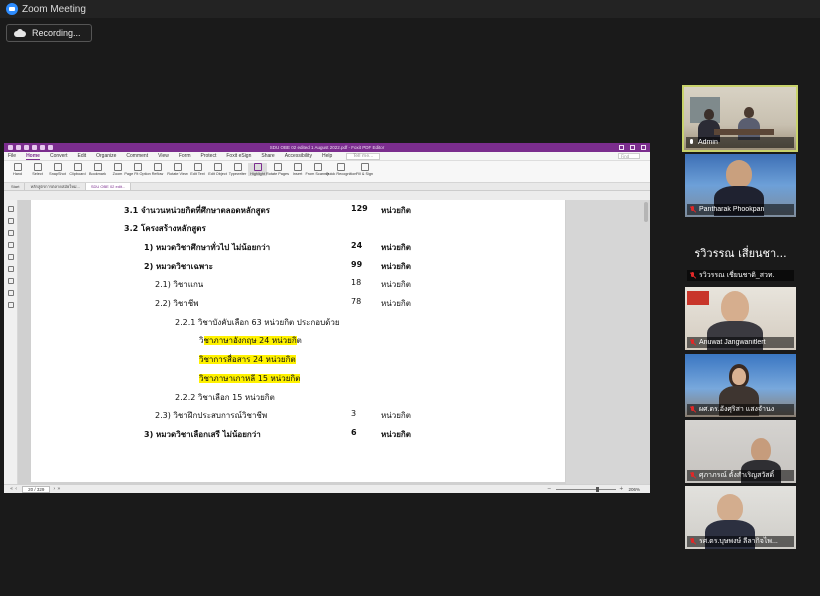 The width and height of the screenshot is (820, 596). What do you see at coordinates (629, 156) in the screenshot?
I see `find-input: Find` at bounding box center [629, 156].